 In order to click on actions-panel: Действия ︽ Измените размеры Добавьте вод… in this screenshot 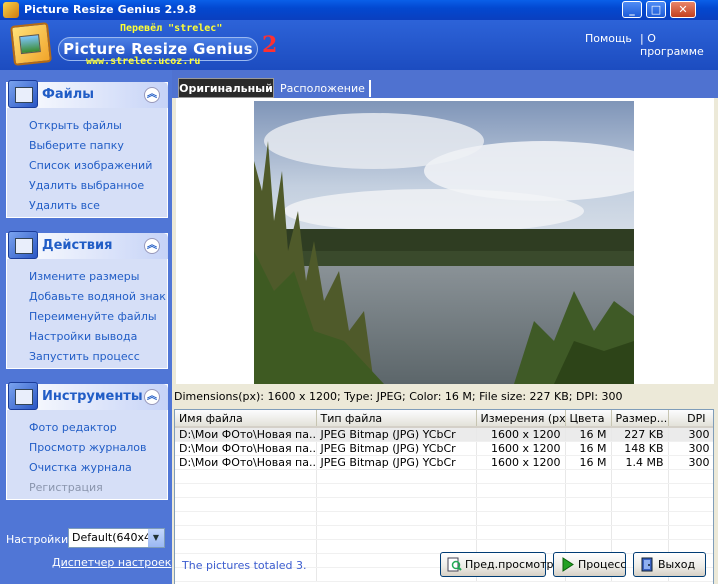, I will do `click(87, 300)`.